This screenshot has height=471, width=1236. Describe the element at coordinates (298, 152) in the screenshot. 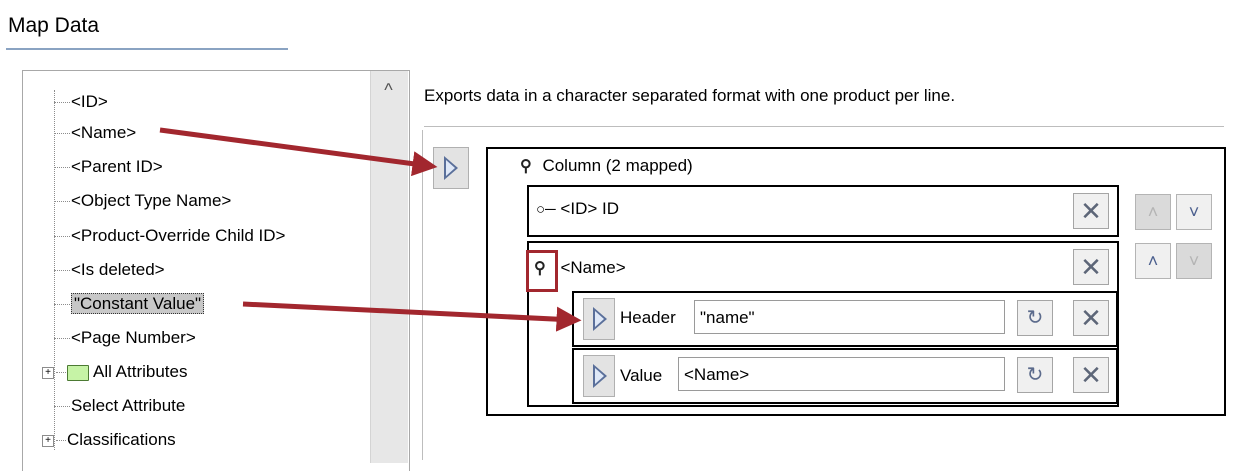

I see `arrow-name-to-column` at that location.